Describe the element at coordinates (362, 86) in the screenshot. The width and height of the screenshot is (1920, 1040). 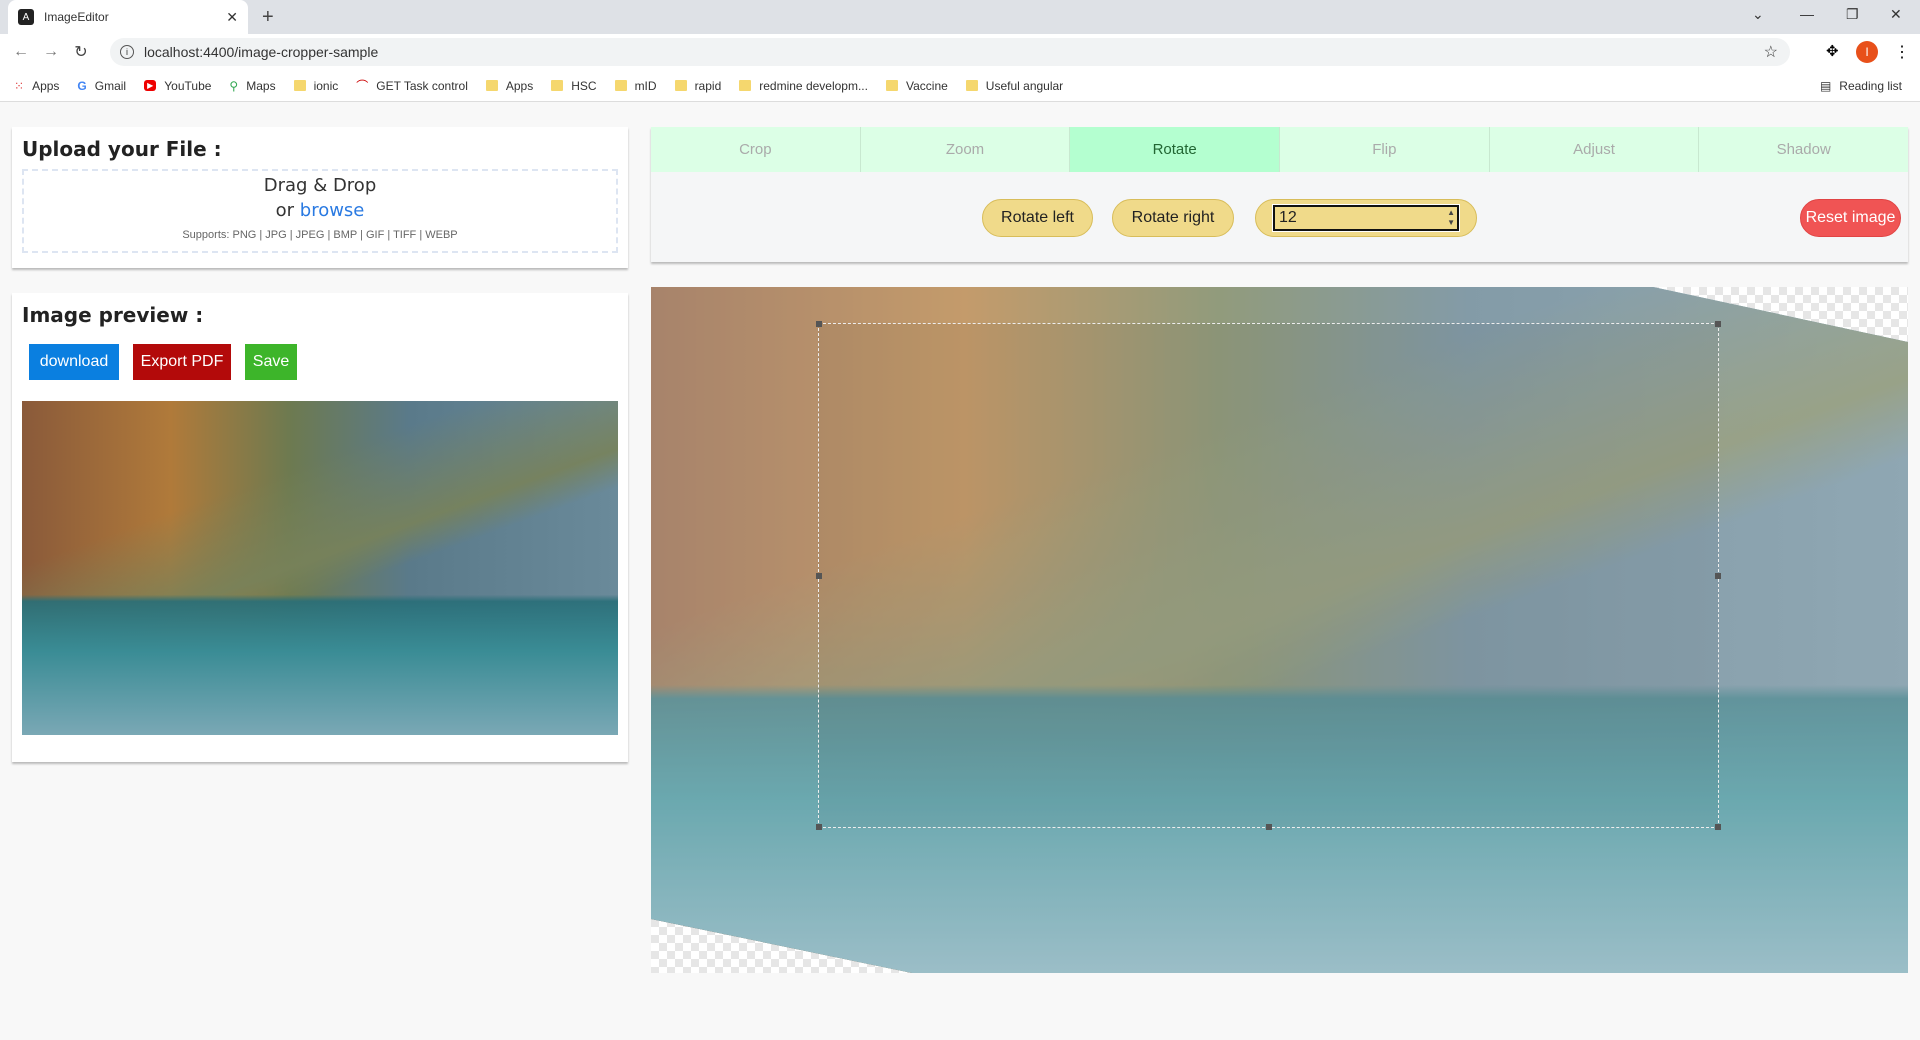
I see `task-icon: ⌒` at that location.